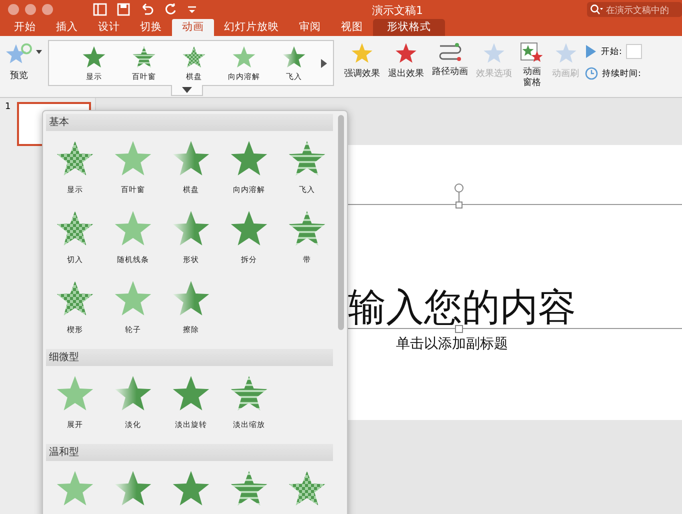 This screenshot has height=514, width=682. I want to click on save-icon, so click(123, 9).